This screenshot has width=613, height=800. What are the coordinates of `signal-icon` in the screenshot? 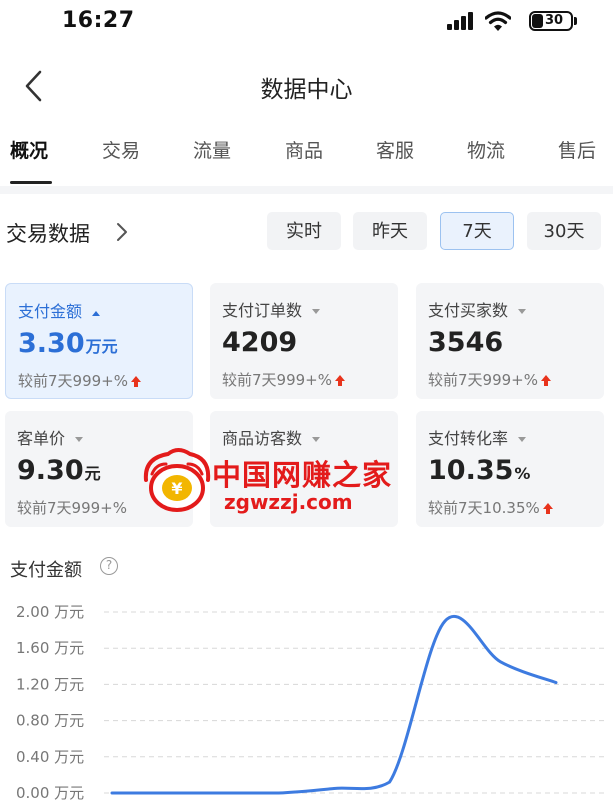 It's located at (462, 21).